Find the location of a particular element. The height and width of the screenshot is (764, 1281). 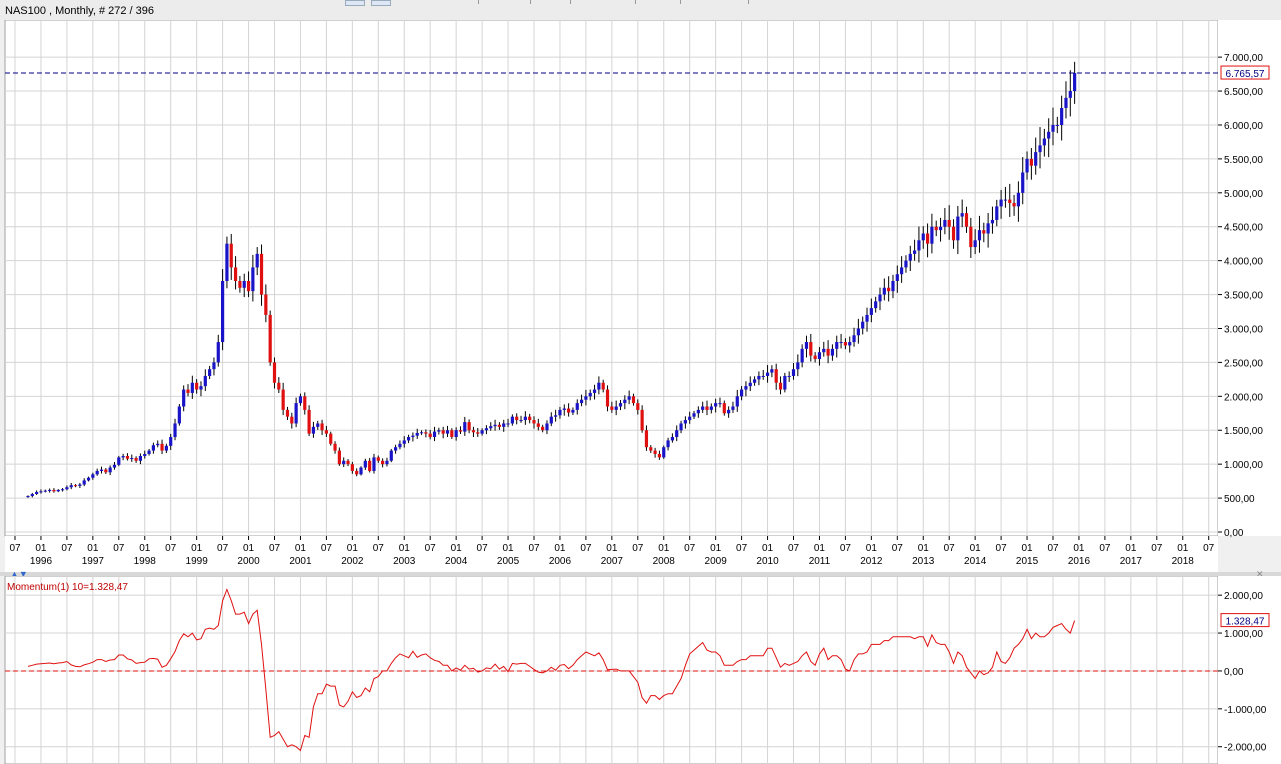

x-year-label: 1999 is located at coordinates (197, 561).